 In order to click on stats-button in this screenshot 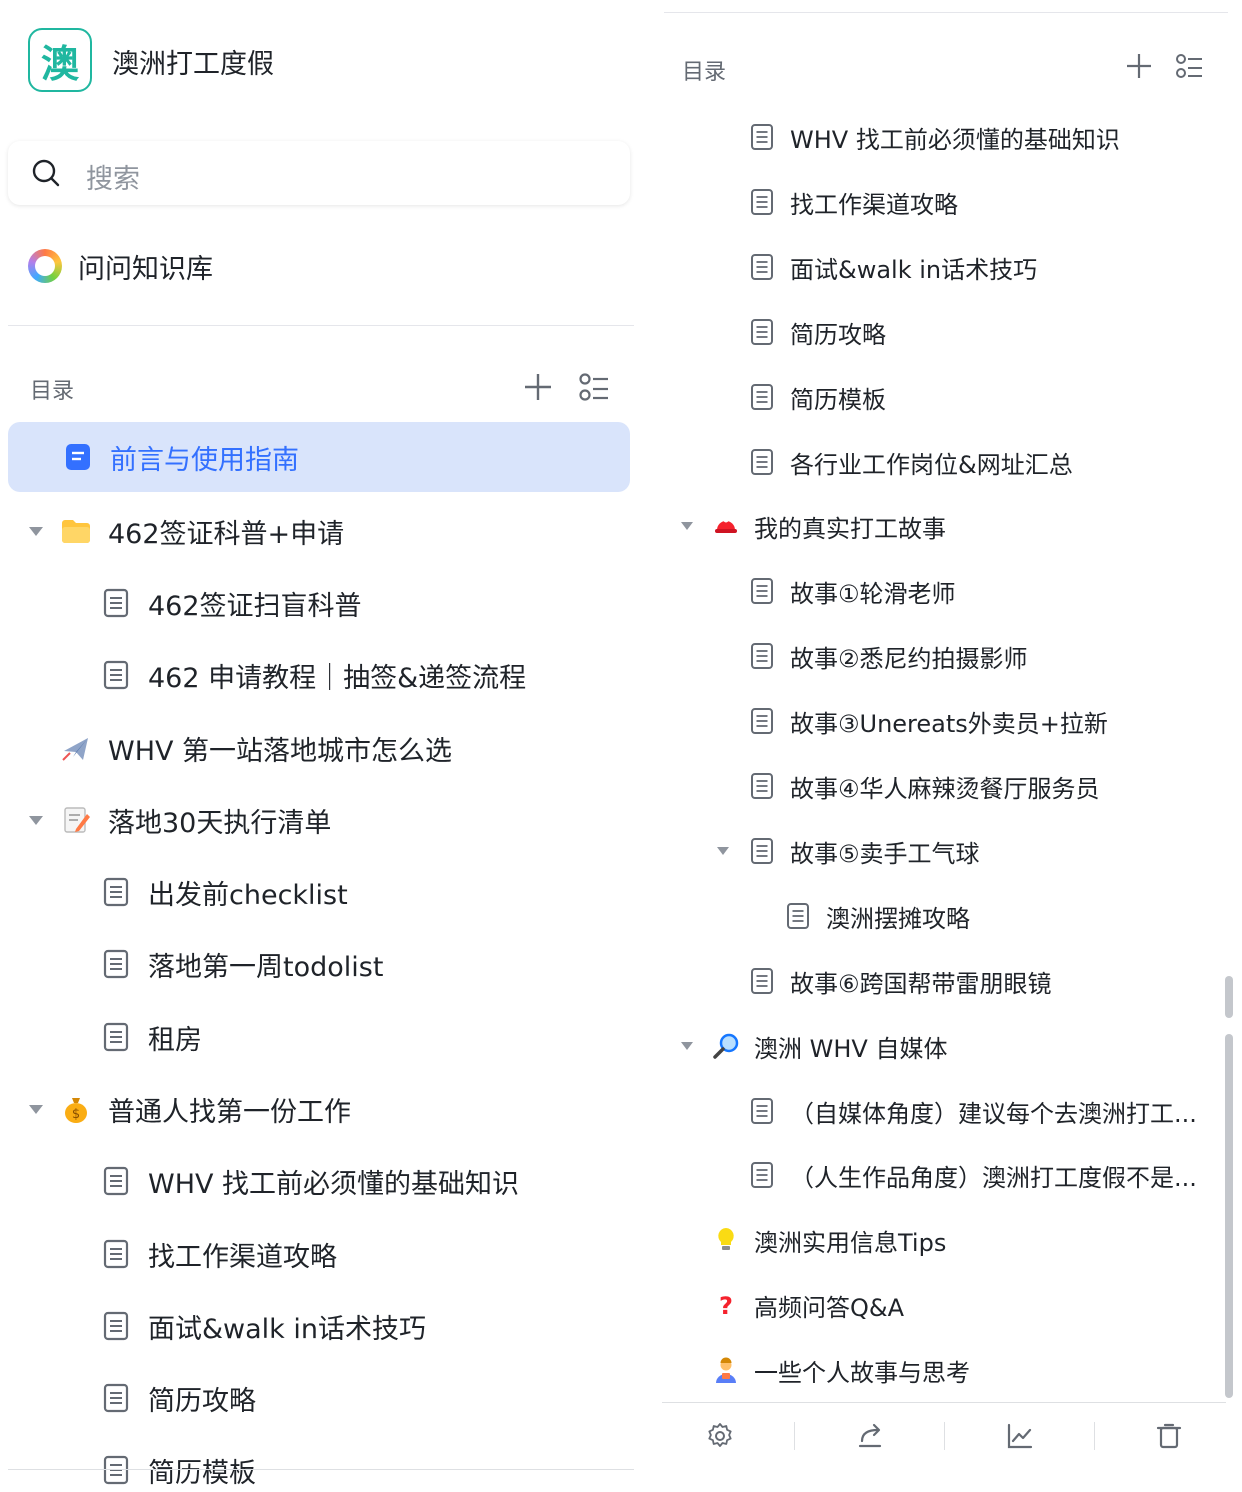, I will do `click(1020, 1436)`.